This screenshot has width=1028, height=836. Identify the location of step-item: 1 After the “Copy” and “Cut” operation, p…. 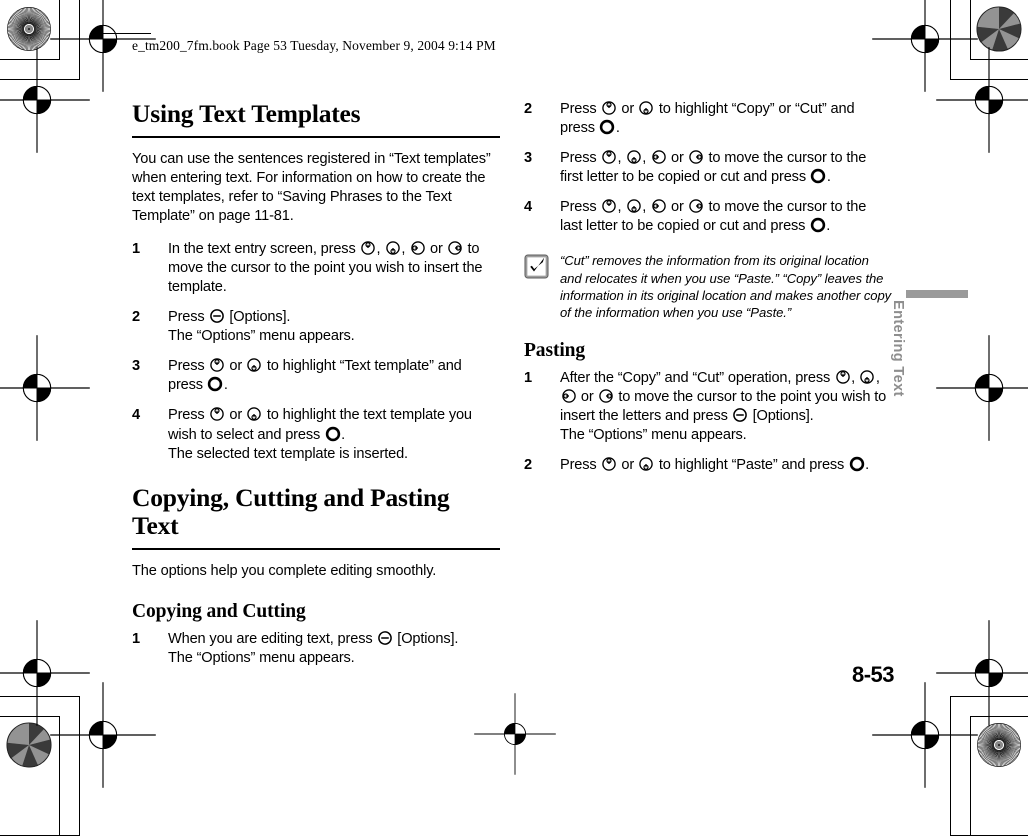
(708, 407).